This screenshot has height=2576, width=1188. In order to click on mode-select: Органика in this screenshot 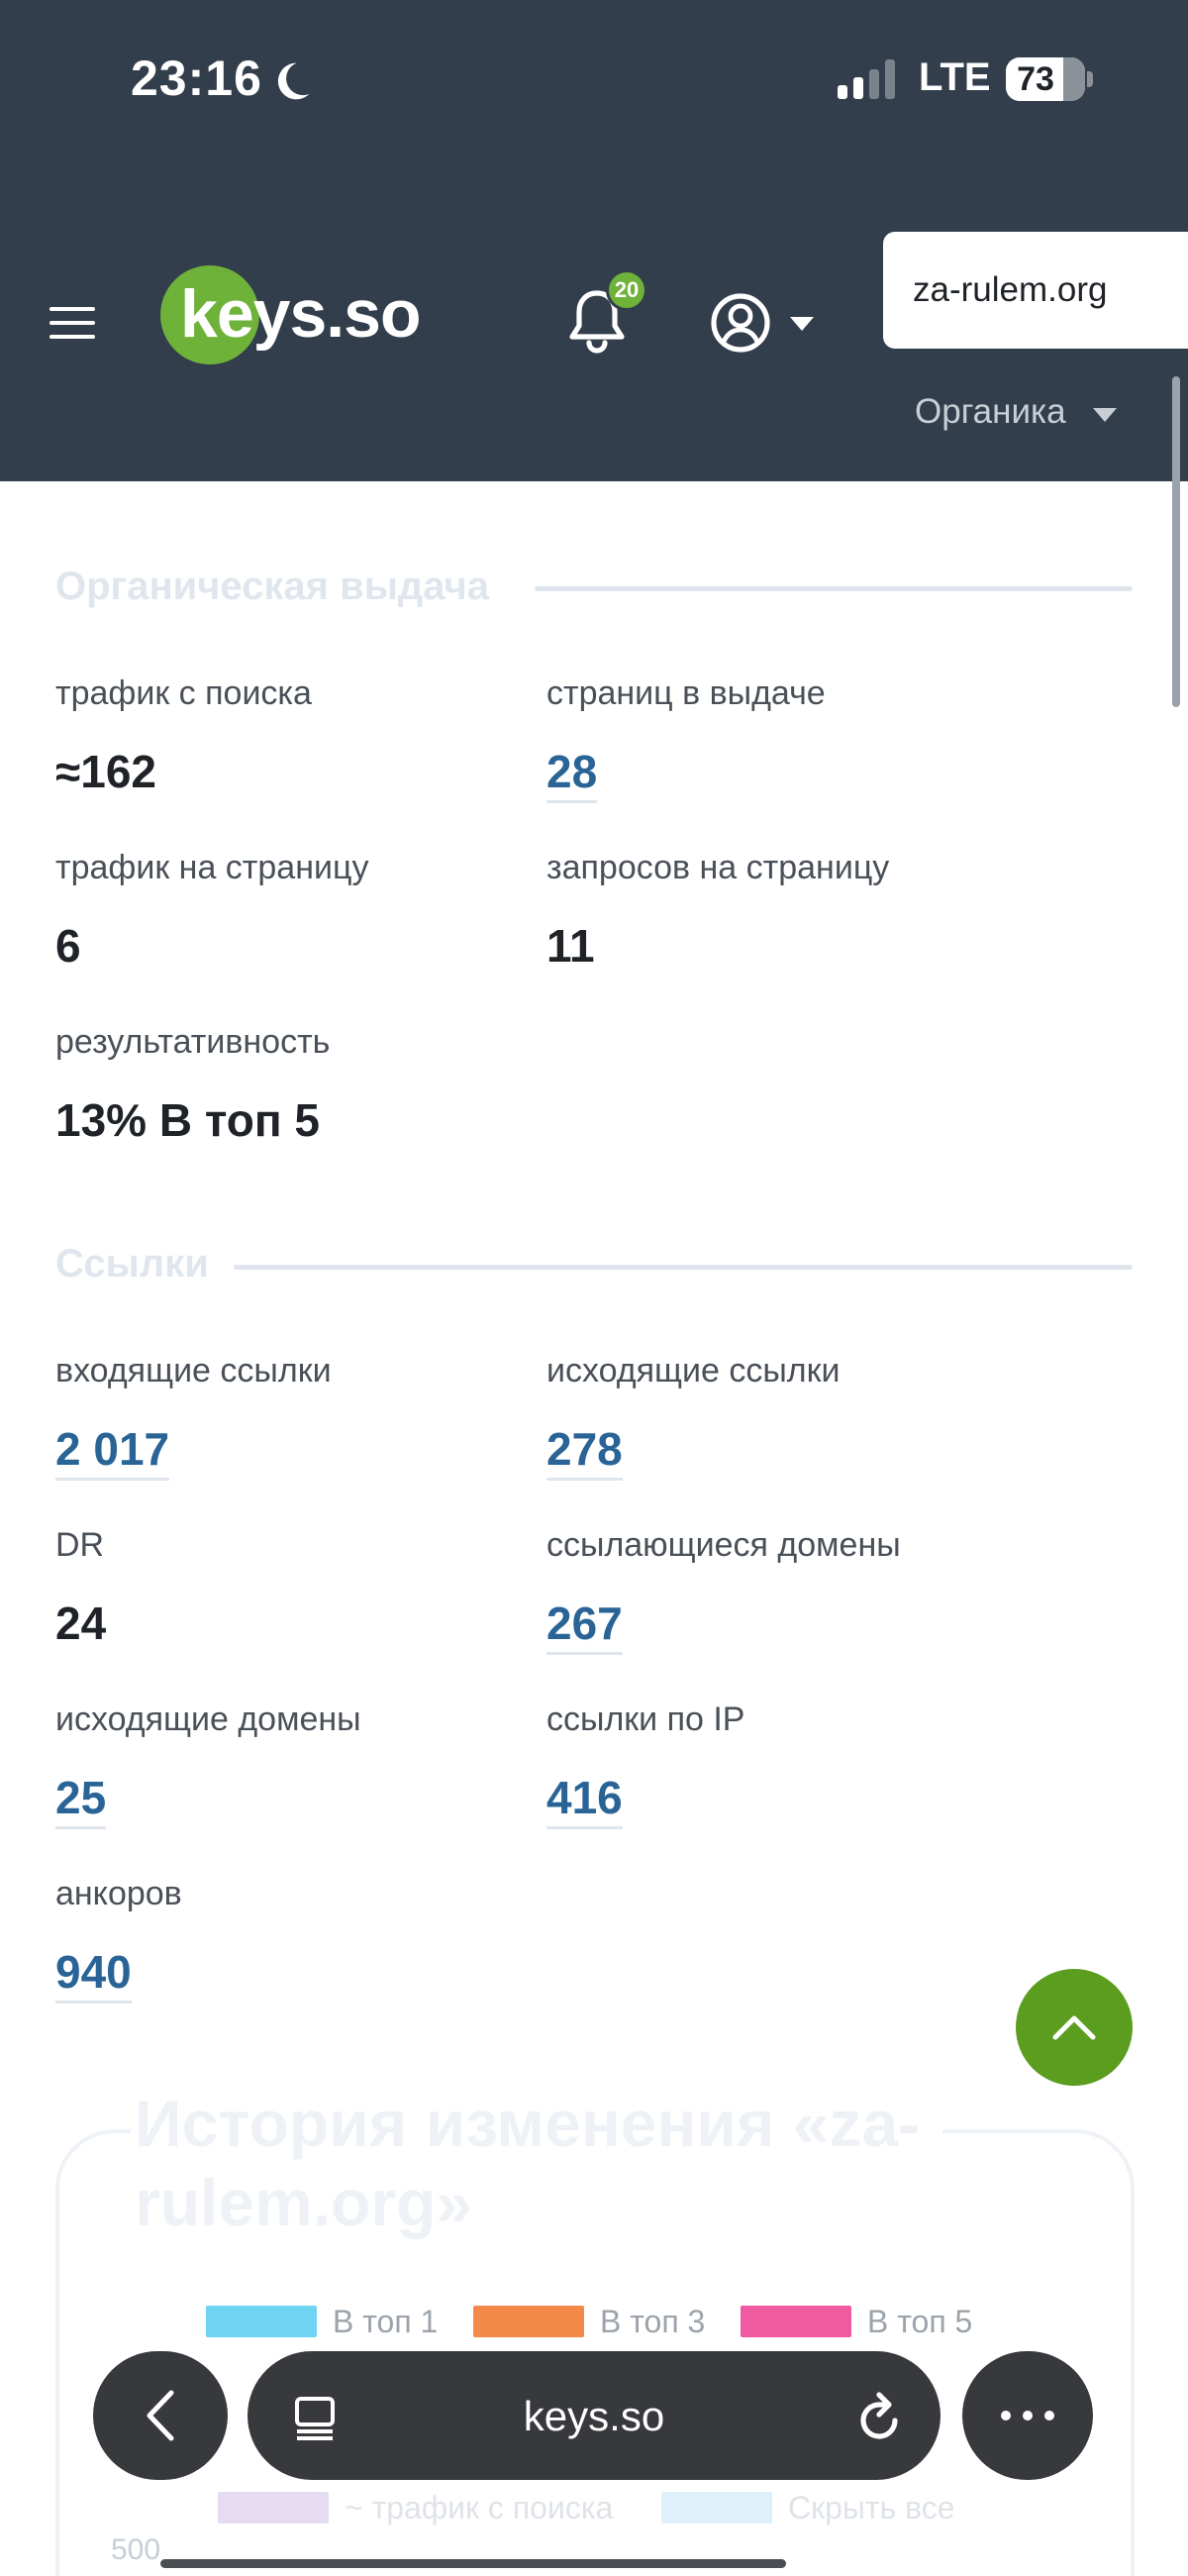, I will do `click(991, 412)`.